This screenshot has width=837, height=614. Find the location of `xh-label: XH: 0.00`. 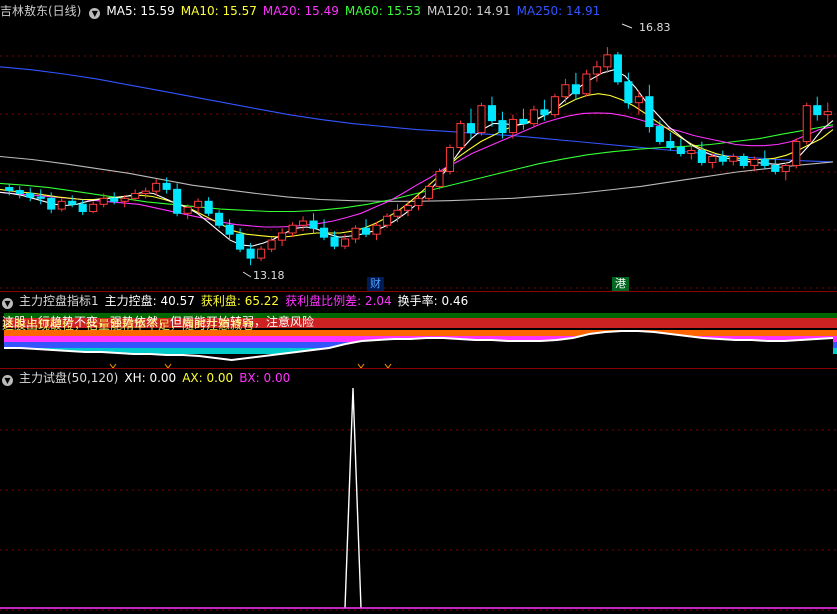

xh-label: XH: 0.00 is located at coordinates (150, 378).